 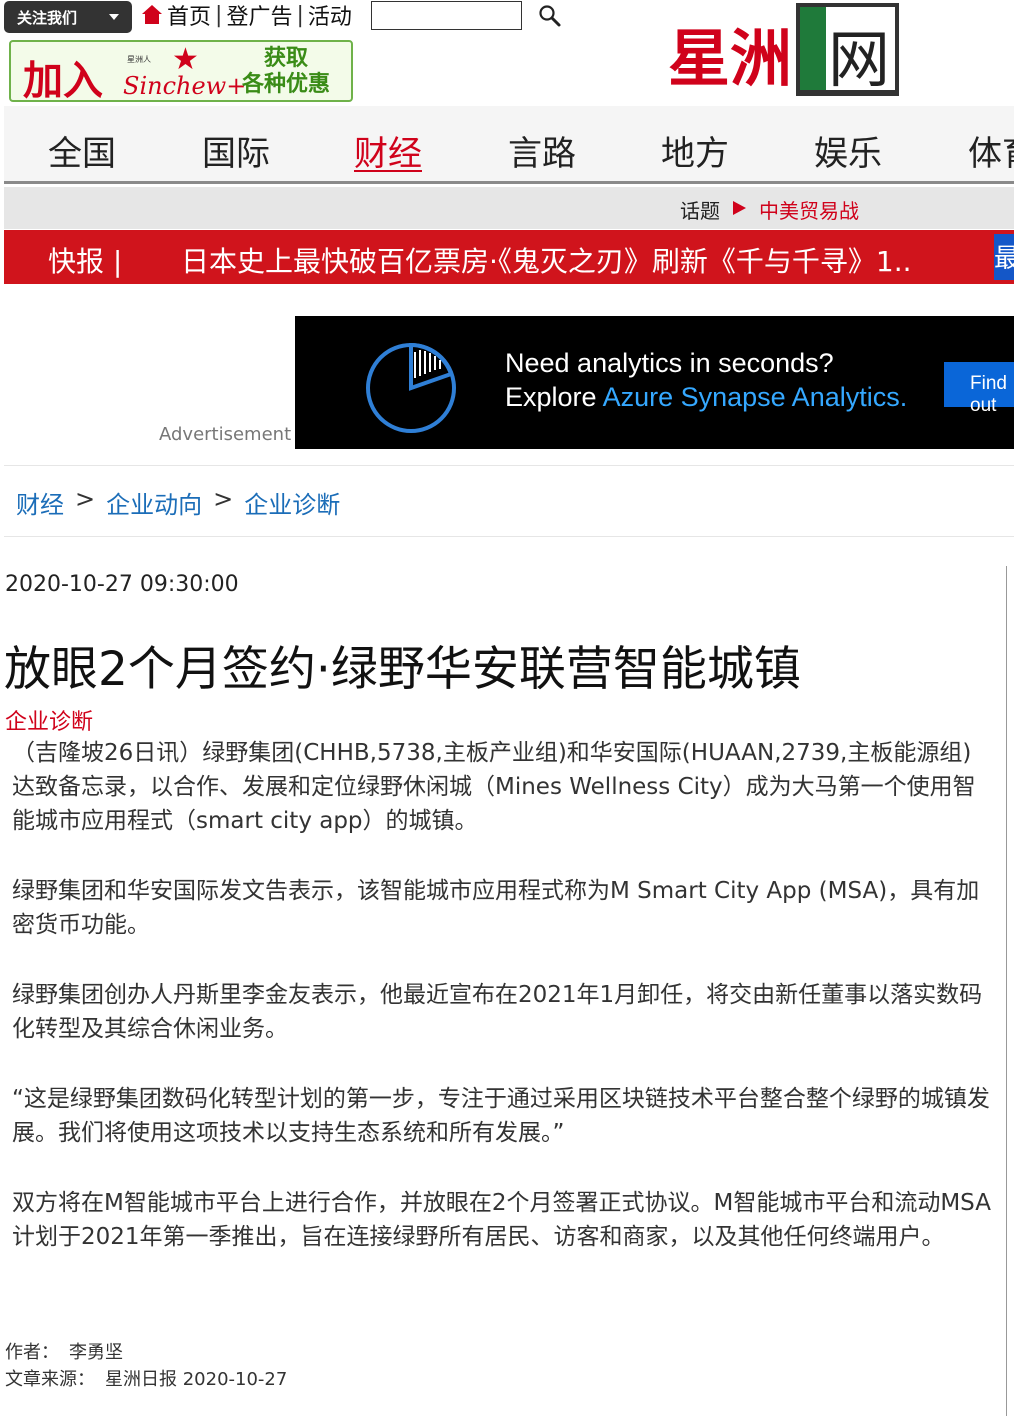 I want to click on article-datetime: 2020-10-27 09:30:00, so click(x=122, y=584).